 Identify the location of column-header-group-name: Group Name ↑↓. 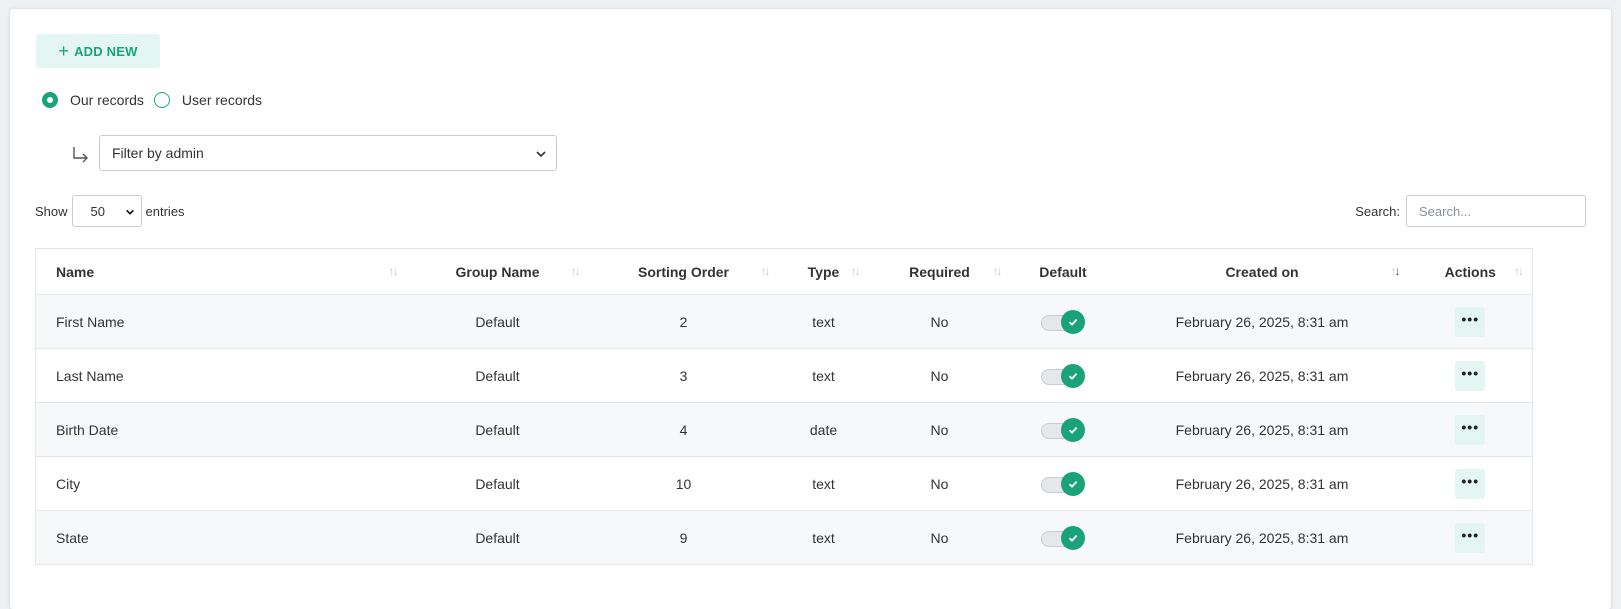
(497, 271).